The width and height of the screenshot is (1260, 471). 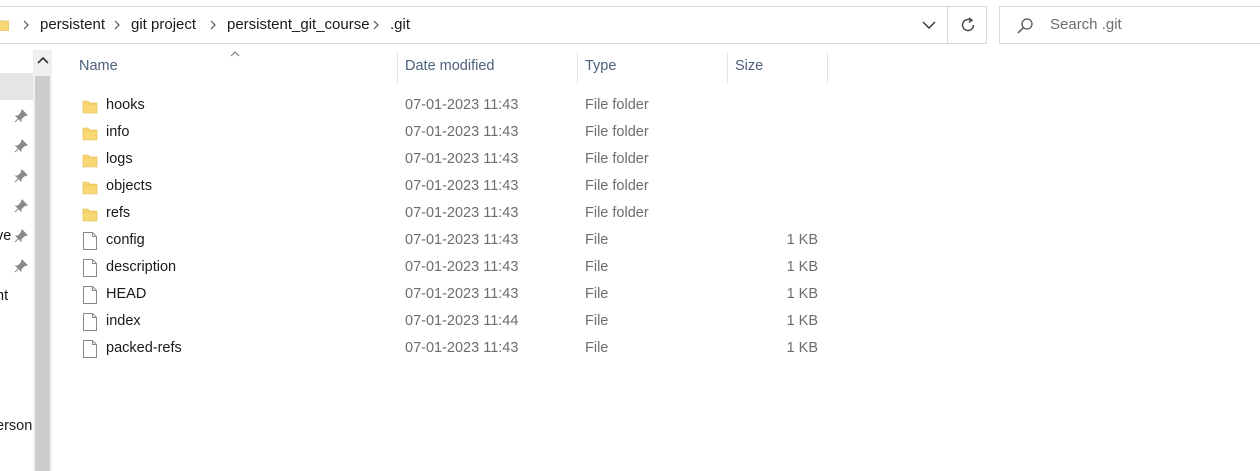 I want to click on file-name: description, so click(x=141, y=267).